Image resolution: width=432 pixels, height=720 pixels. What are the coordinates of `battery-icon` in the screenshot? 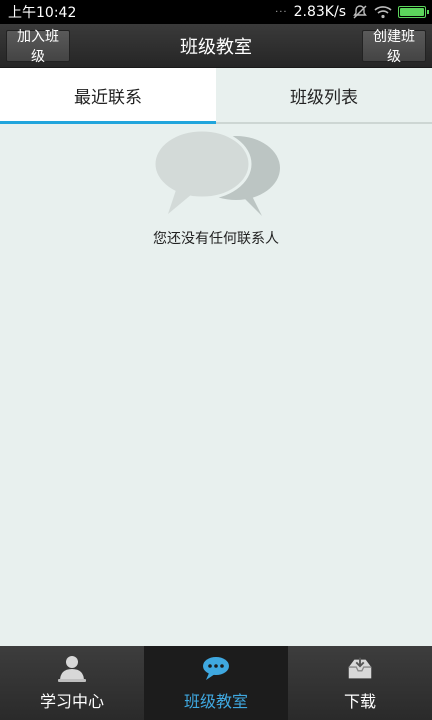 It's located at (413, 12).